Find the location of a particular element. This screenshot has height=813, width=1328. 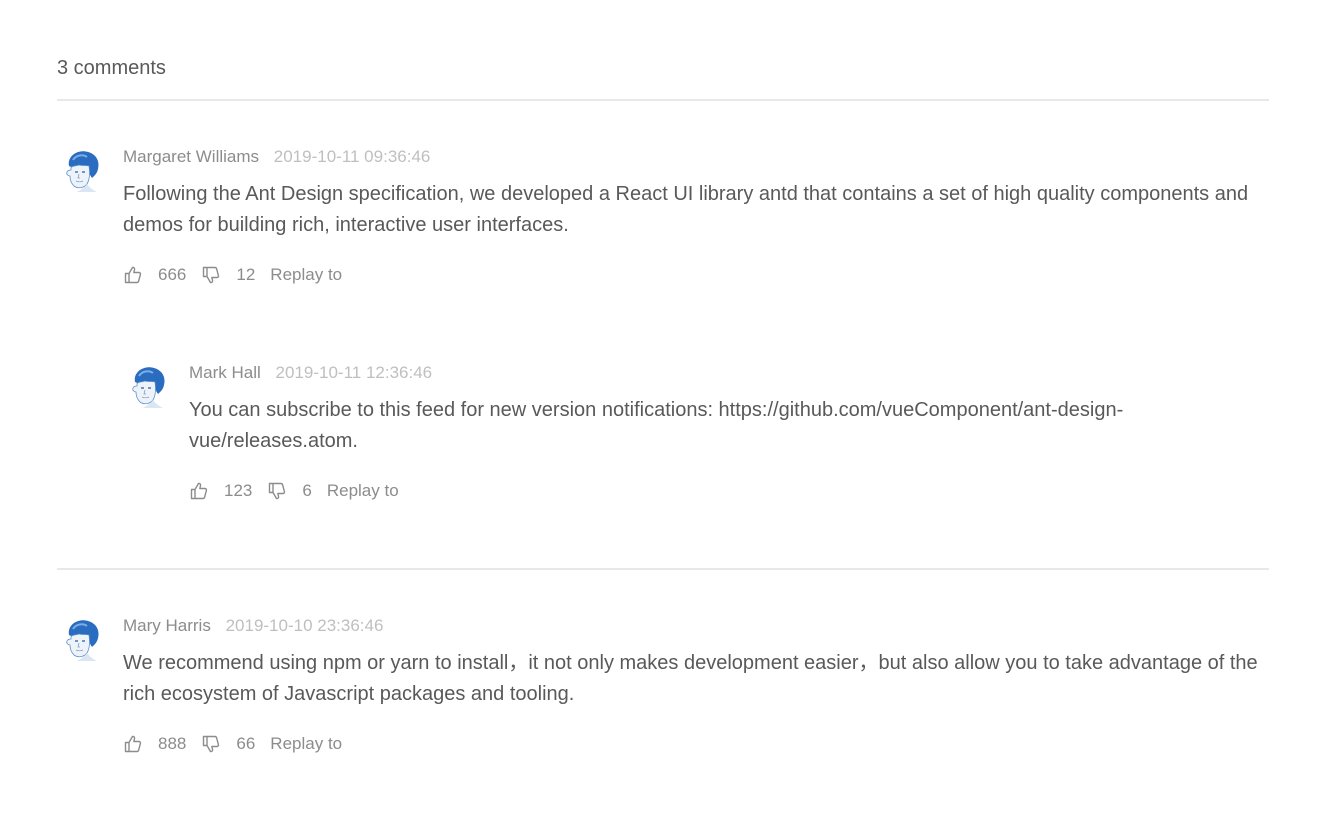

header-divider is located at coordinates (663, 100).